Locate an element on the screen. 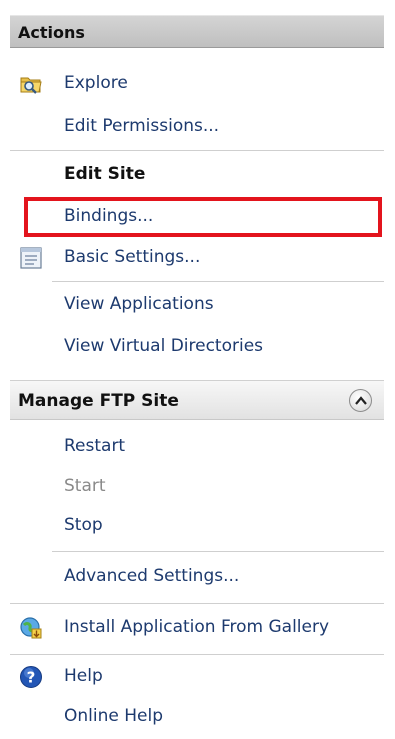  start-action: Start is located at coordinates (197, 487).